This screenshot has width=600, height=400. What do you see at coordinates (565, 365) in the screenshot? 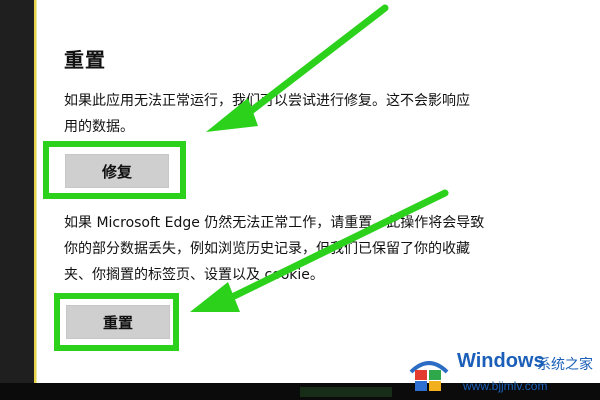
I see `watermark-brand-cn: 系统之家` at bounding box center [565, 365].